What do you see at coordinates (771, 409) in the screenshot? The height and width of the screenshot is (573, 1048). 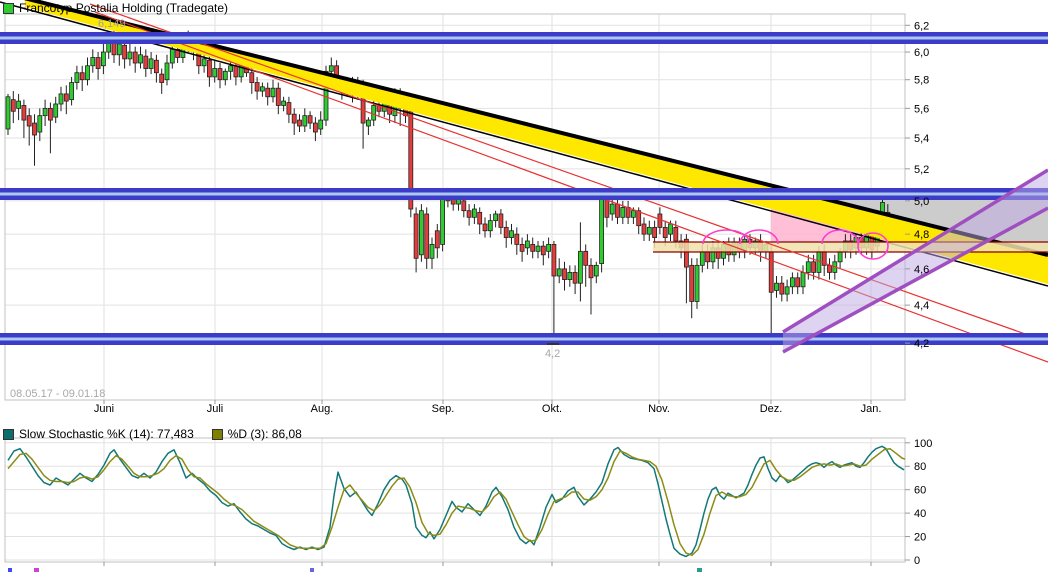 I see `month-axis-label: Dez.` at bounding box center [771, 409].